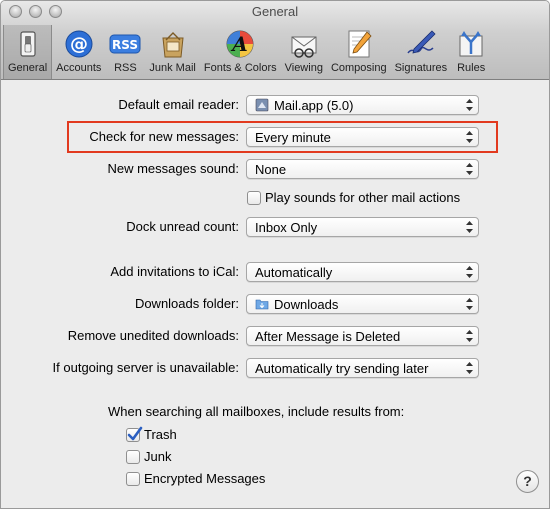 The image size is (550, 509). What do you see at coordinates (271, 169) in the screenshot?
I see `select-value: None` at bounding box center [271, 169].